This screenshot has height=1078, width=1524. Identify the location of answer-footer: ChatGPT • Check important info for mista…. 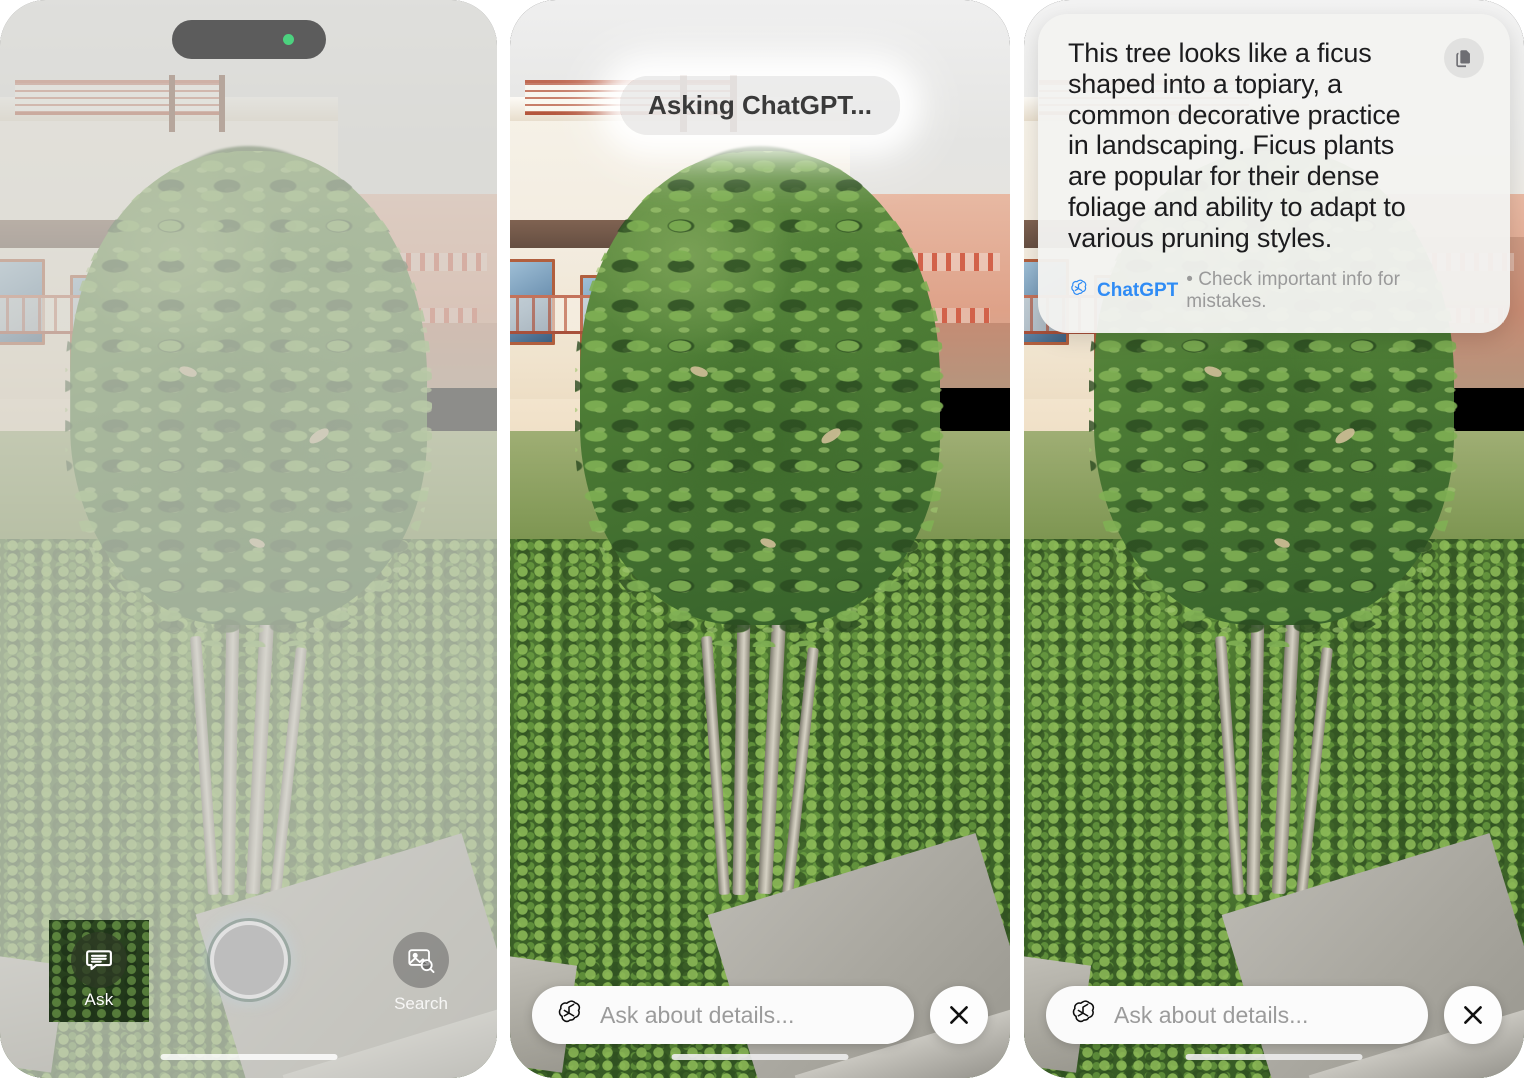
(1276, 291).